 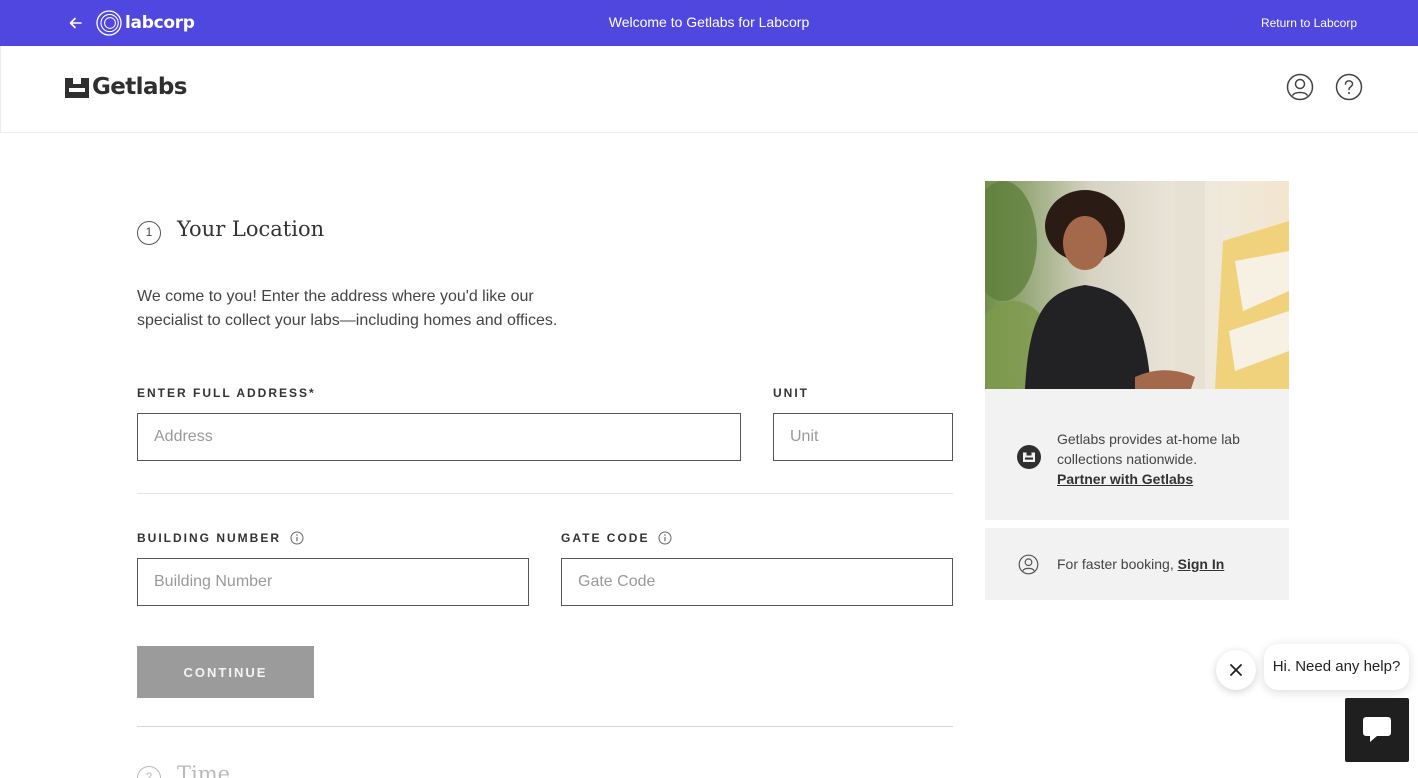 I want to click on specialist-photo, so click(x=1137, y=285).